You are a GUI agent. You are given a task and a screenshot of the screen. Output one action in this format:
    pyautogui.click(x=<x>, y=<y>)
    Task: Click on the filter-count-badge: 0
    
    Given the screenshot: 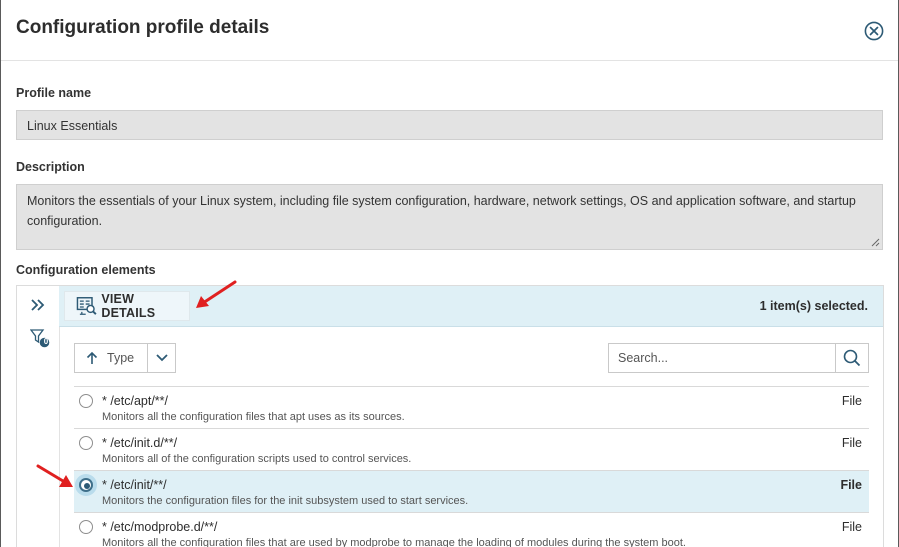 What is the action you would take?
    pyautogui.click(x=46, y=341)
    